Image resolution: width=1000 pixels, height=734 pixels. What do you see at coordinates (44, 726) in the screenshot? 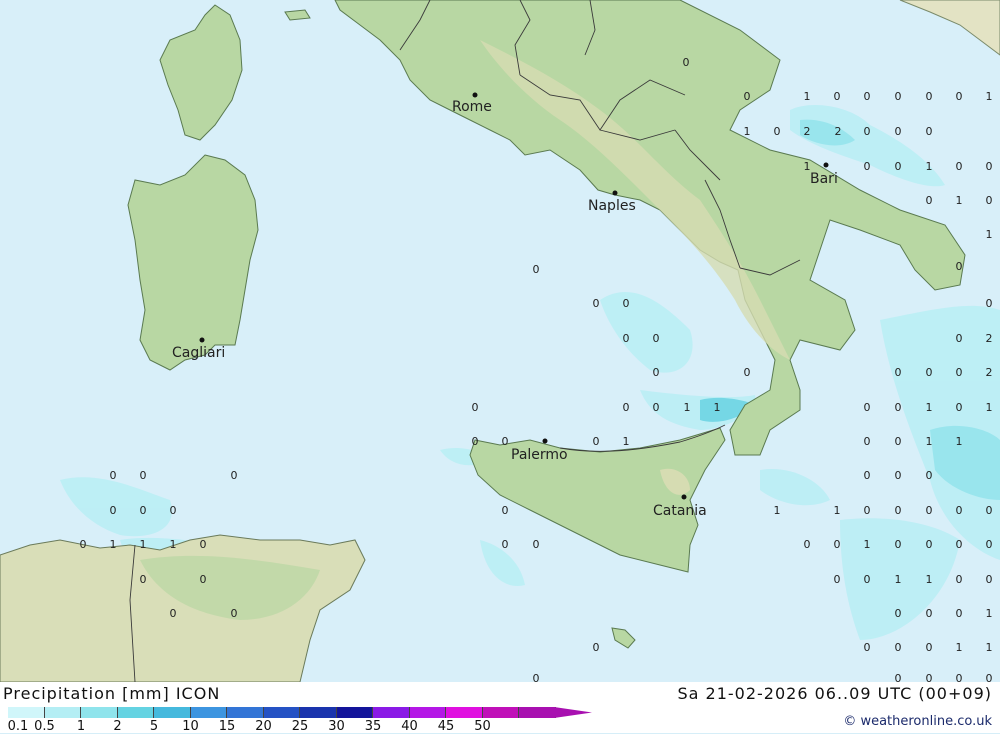
I see `legend-label: 0.5` at bounding box center [44, 726].